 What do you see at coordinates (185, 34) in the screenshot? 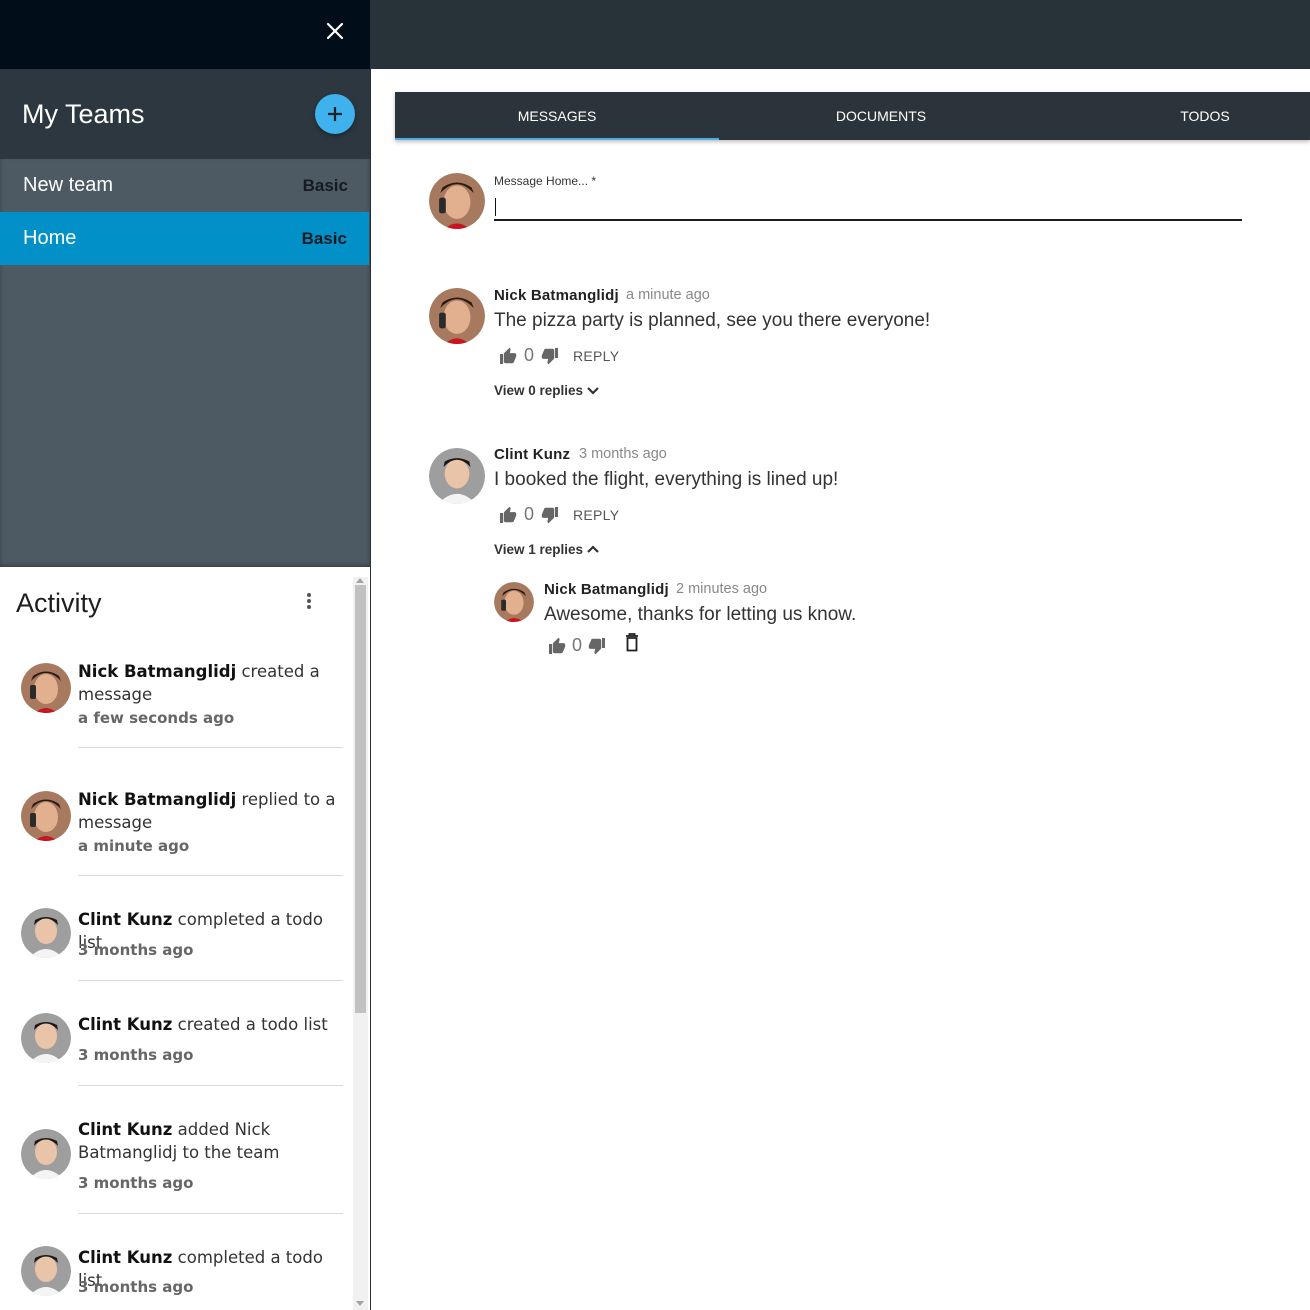
I see `sidebar-topbar` at bounding box center [185, 34].